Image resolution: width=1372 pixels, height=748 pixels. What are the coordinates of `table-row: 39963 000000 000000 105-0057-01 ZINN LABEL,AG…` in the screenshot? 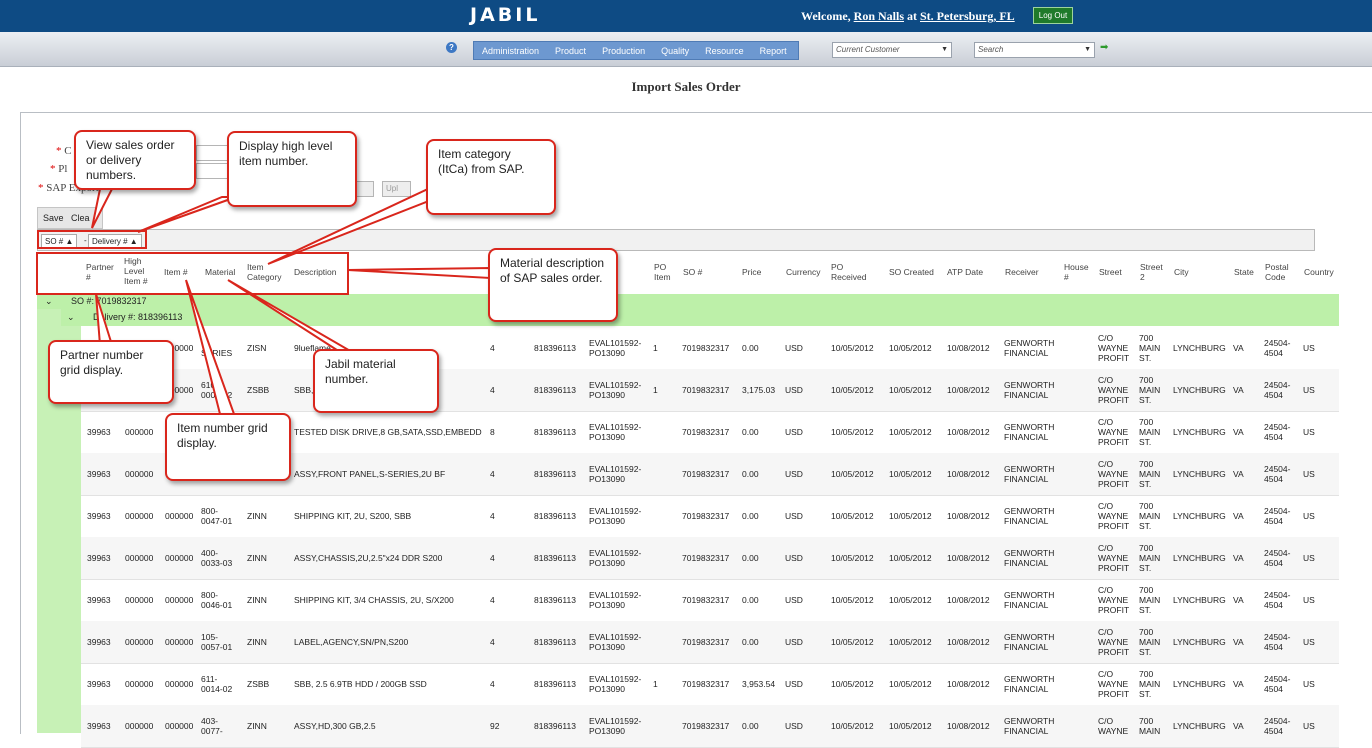 It's located at (710, 642).